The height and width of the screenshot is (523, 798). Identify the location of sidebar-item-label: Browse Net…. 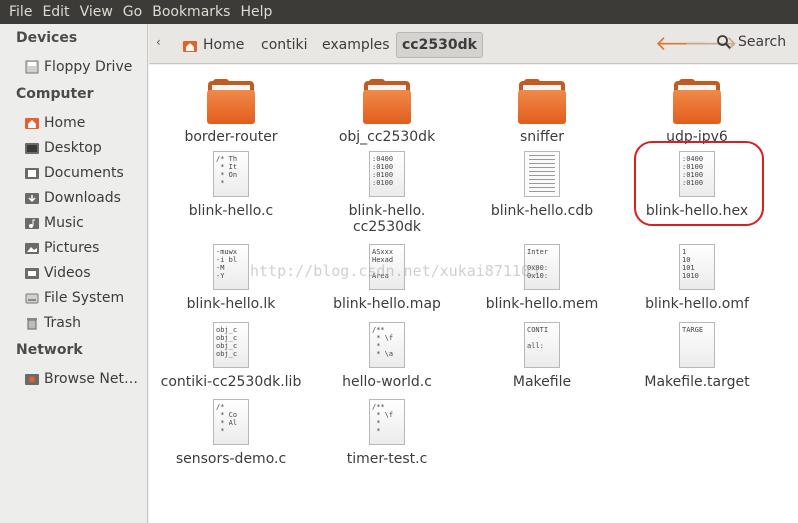
(91, 379).